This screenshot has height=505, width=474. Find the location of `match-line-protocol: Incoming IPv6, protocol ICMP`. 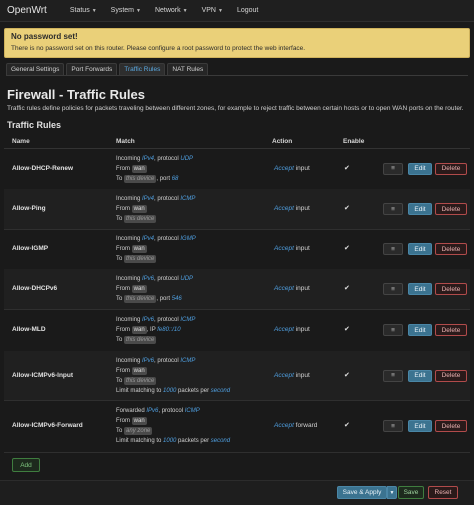

match-line-protocol: Incoming IPv6, protocol ICMP is located at coordinates (173, 361).